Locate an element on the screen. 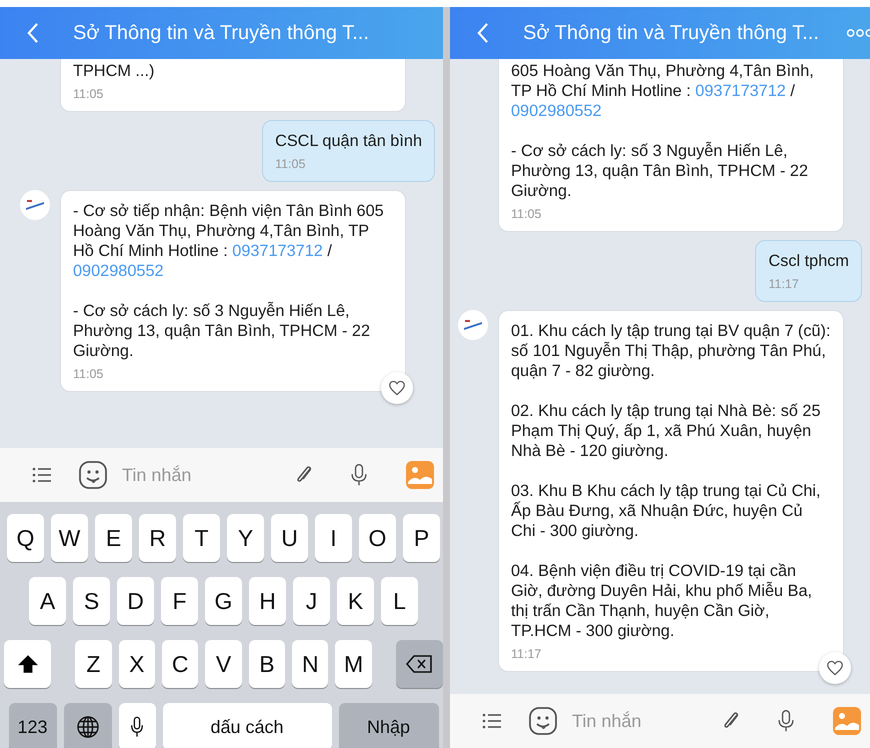 The width and height of the screenshot is (870, 748). globe-key is located at coordinates (88, 725).